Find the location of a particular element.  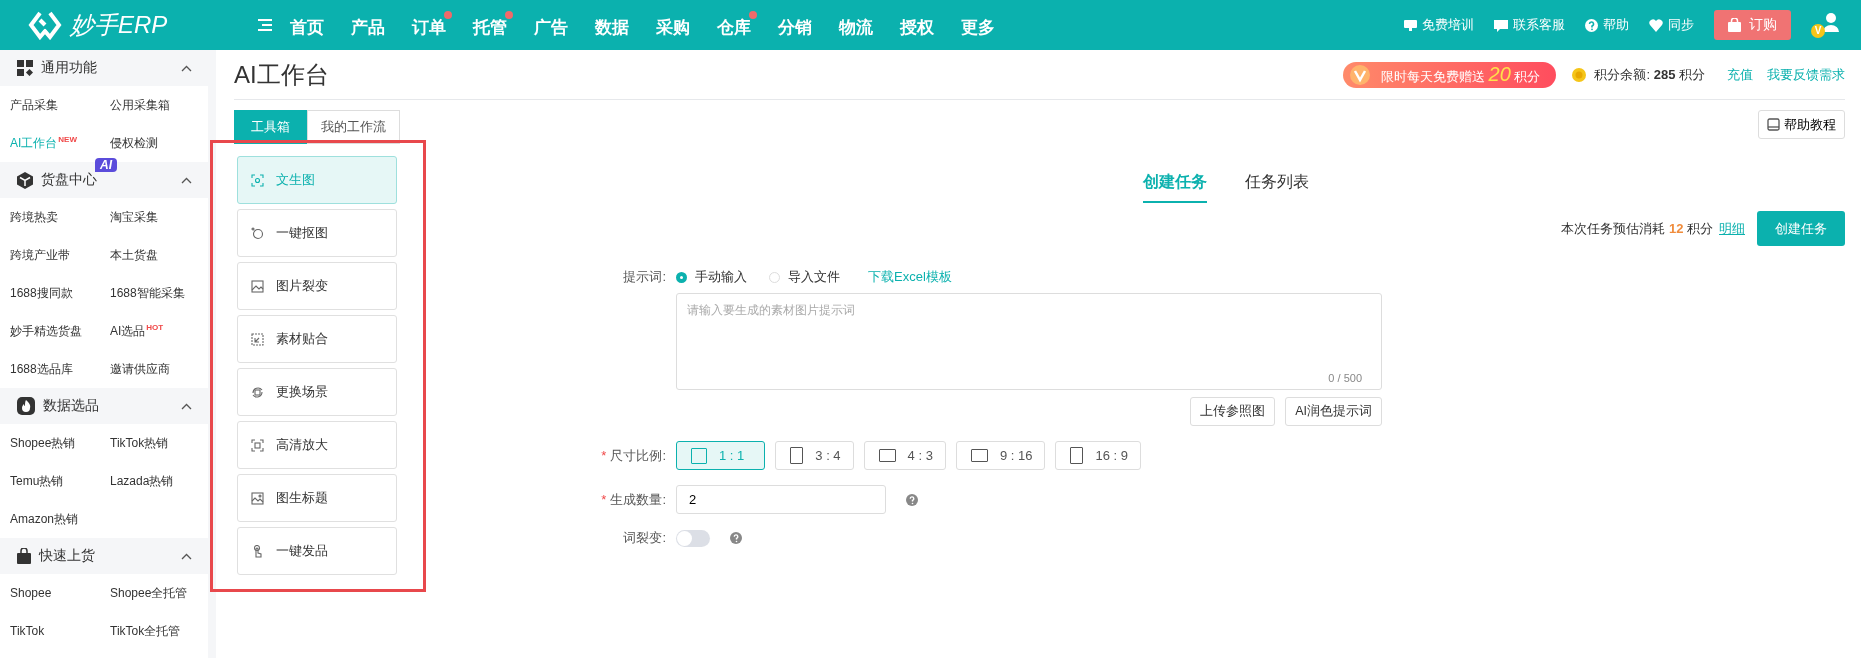

sidebar-item: Shopee全托管 is located at coordinates (149, 593).